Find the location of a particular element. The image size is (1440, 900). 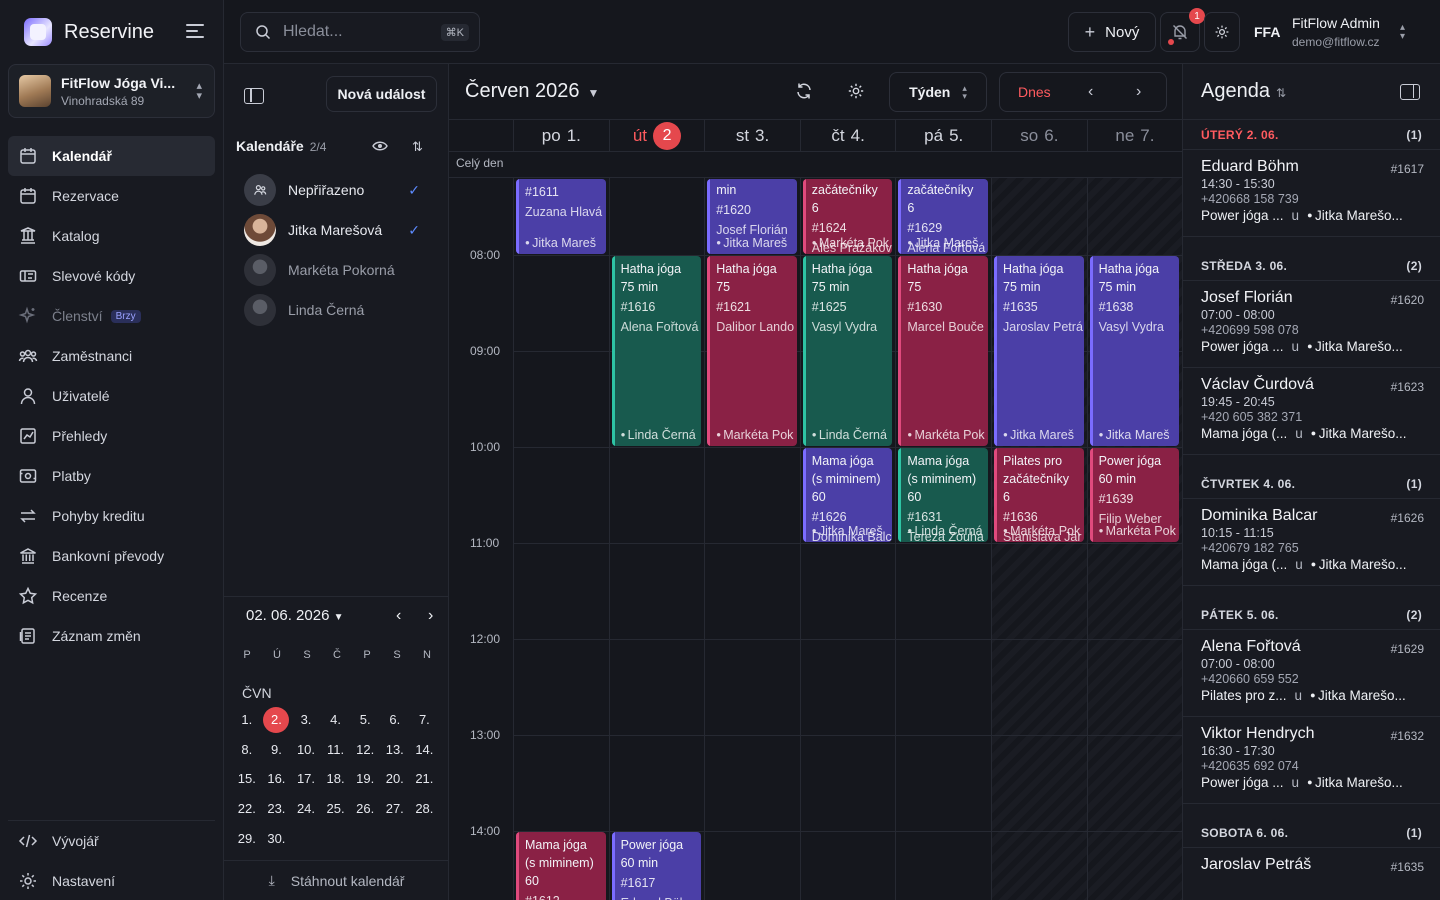

eye-icon is located at coordinates (380, 146).